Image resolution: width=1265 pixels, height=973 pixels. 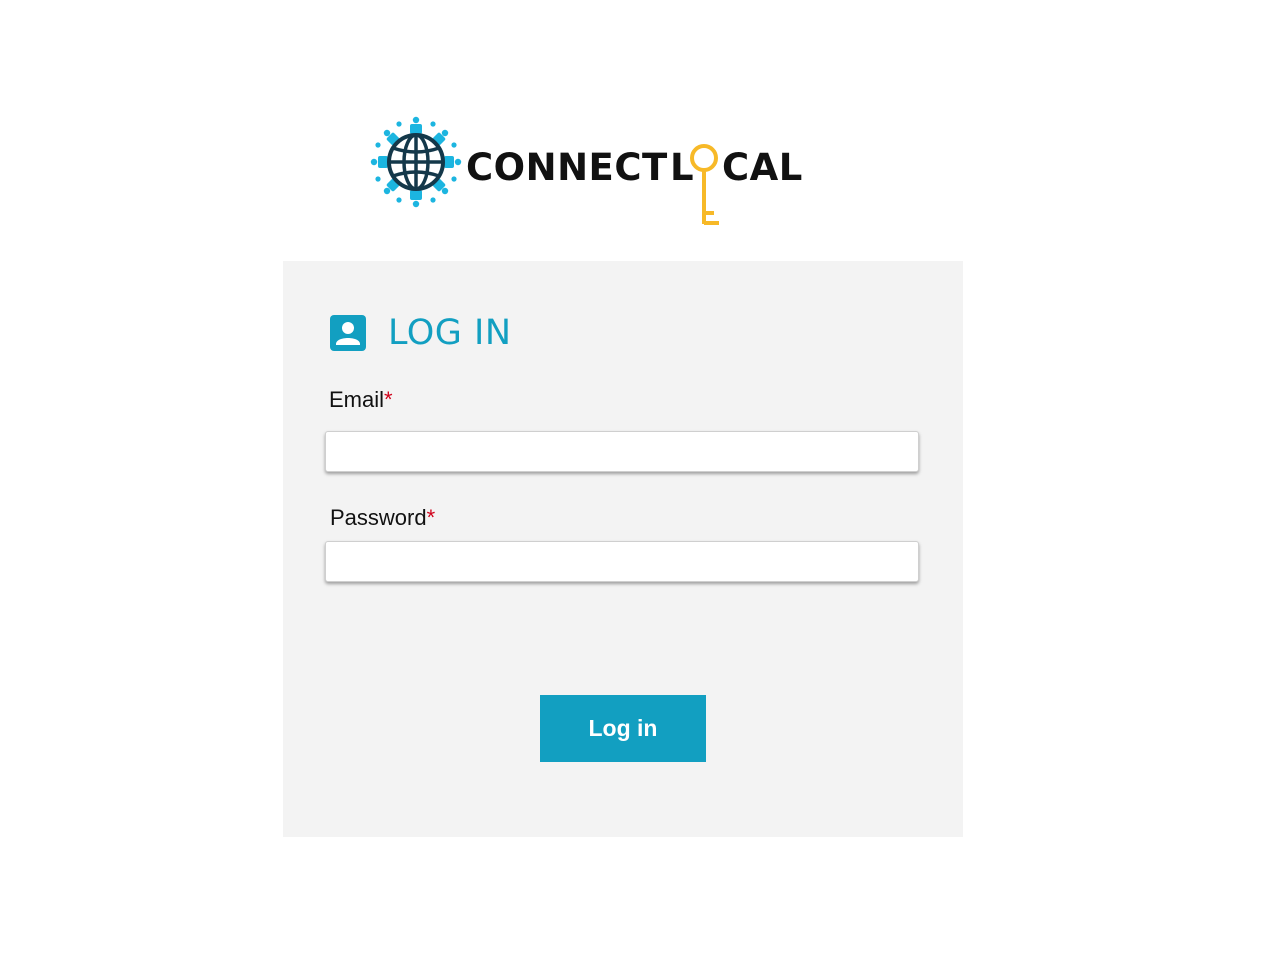 I want to click on login-button: Log in, so click(x=623, y=728).